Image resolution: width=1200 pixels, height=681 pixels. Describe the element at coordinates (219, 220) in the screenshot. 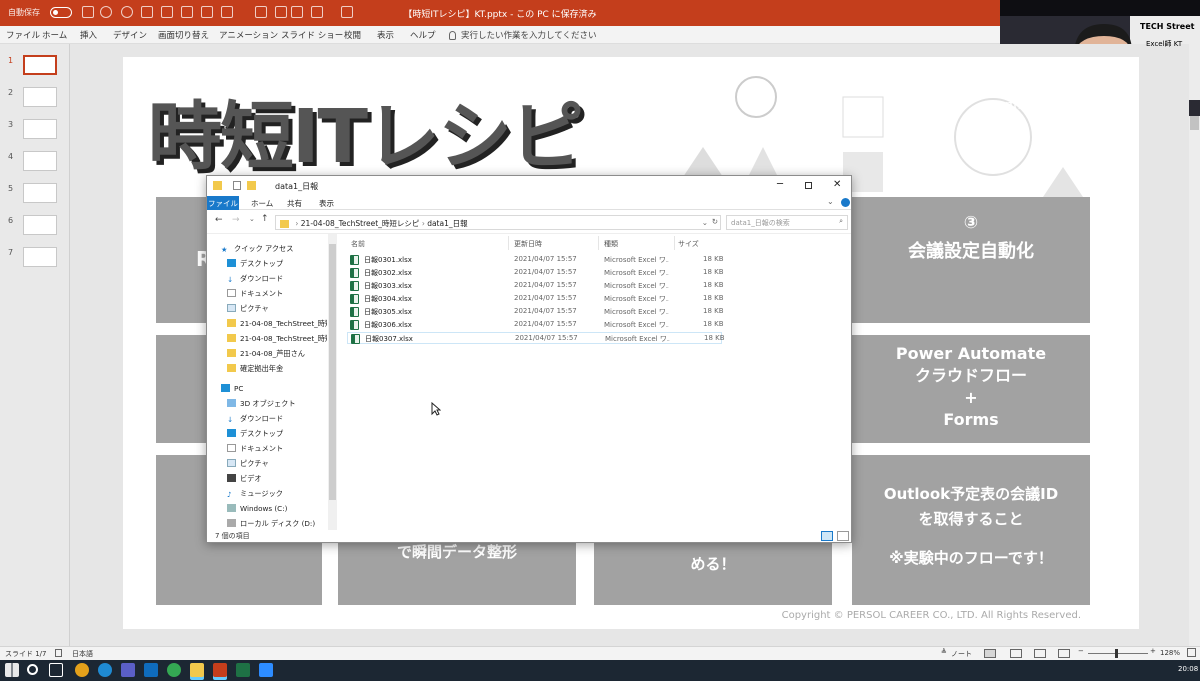

I see `back-arrow-icon: ←` at that location.